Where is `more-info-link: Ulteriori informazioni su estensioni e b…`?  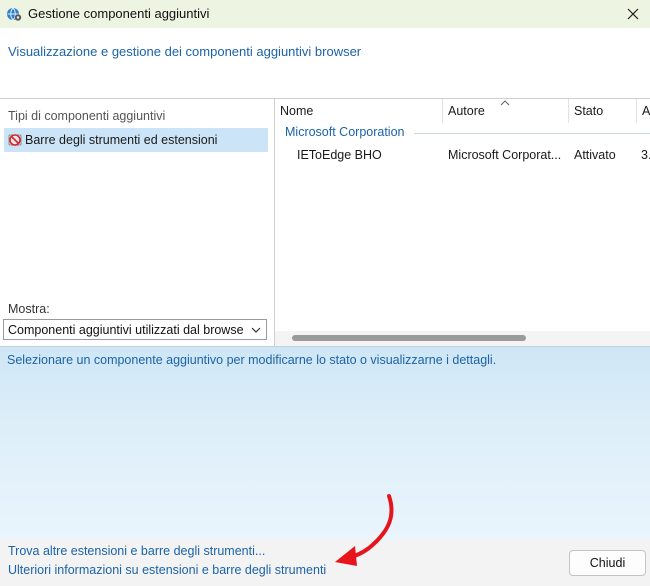 more-info-link: Ulteriori informazioni su estensioni e b… is located at coordinates (167, 570).